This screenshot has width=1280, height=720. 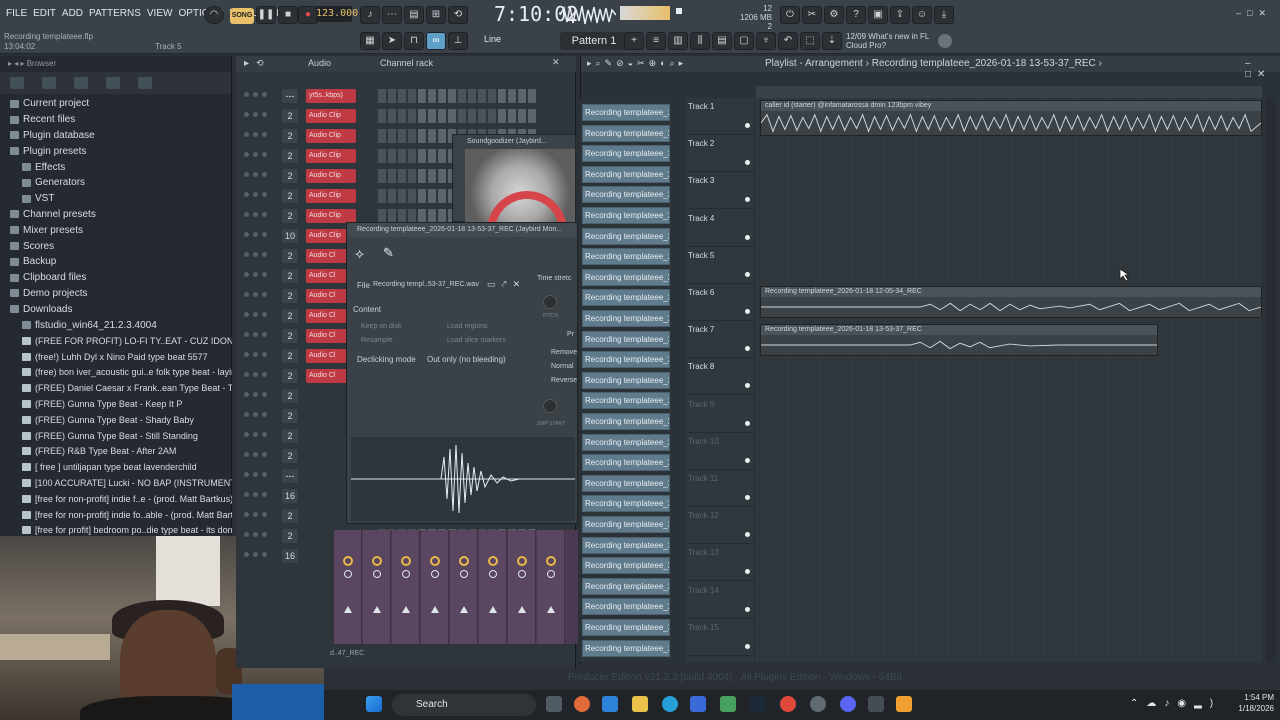 I want to click on browser-tab-all-icon, so click(x=17, y=83).